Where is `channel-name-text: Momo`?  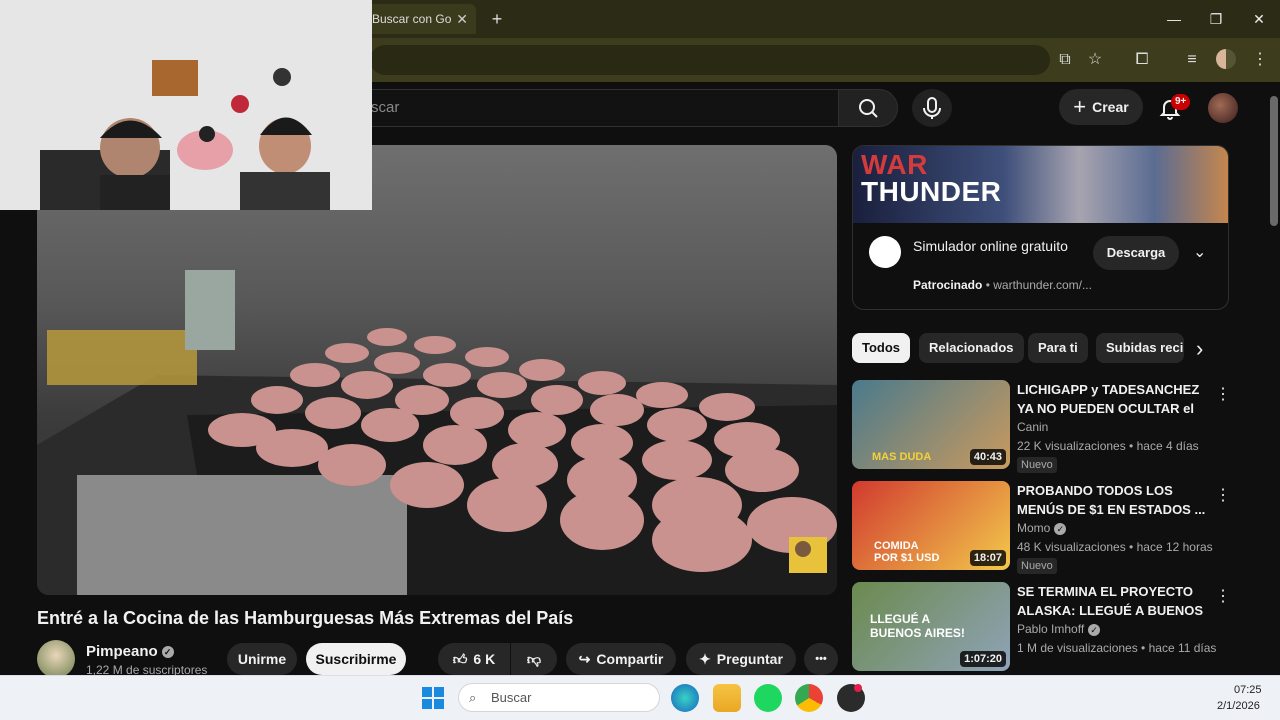 channel-name-text: Momo is located at coordinates (1034, 528).